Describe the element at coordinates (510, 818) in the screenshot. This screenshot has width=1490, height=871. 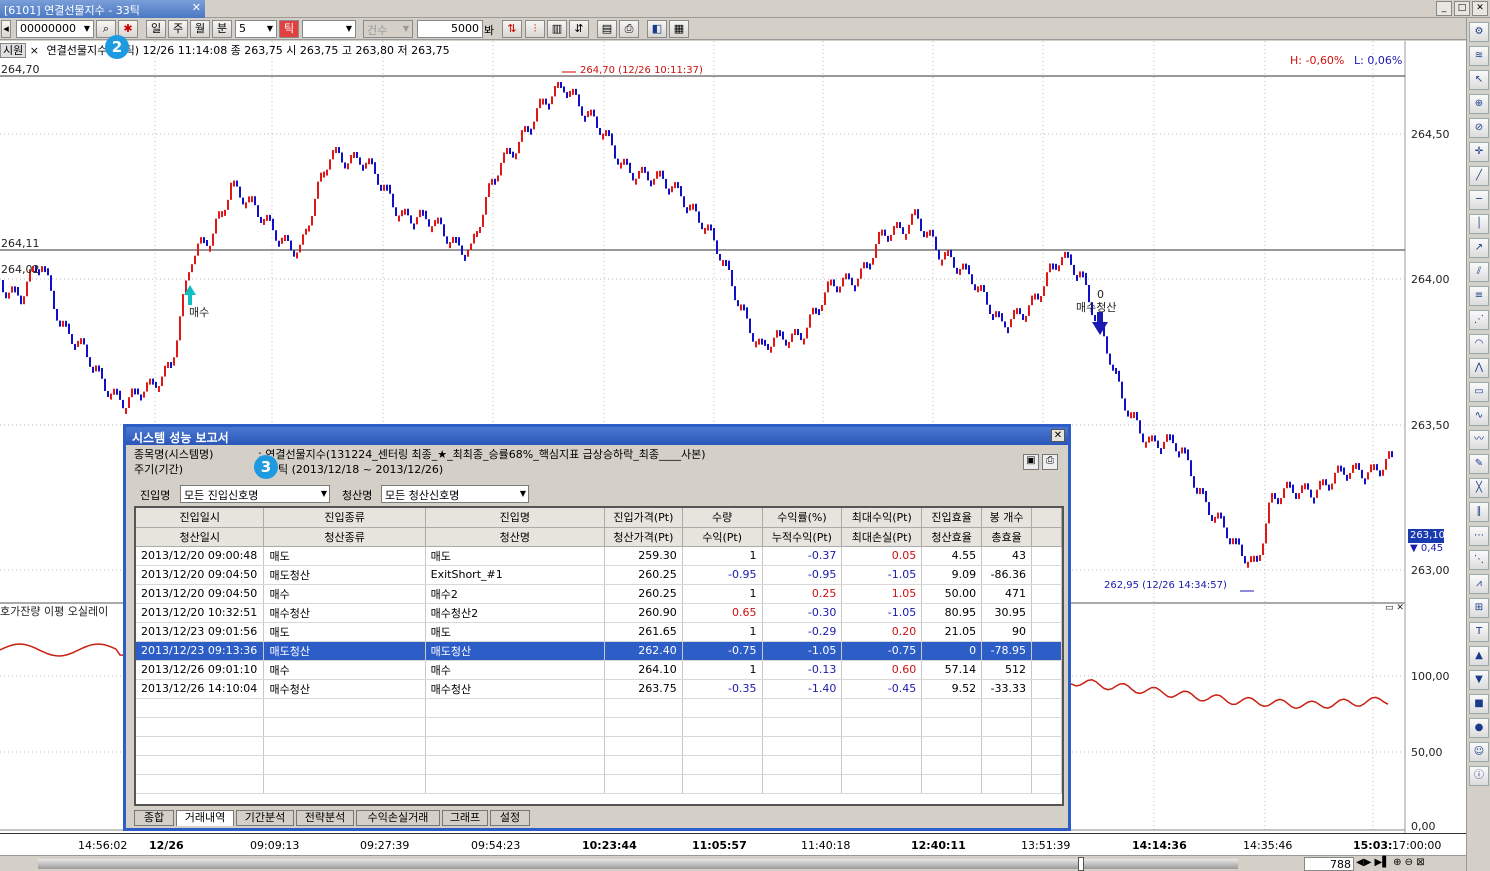
I see `tab-settings: 설정` at that location.